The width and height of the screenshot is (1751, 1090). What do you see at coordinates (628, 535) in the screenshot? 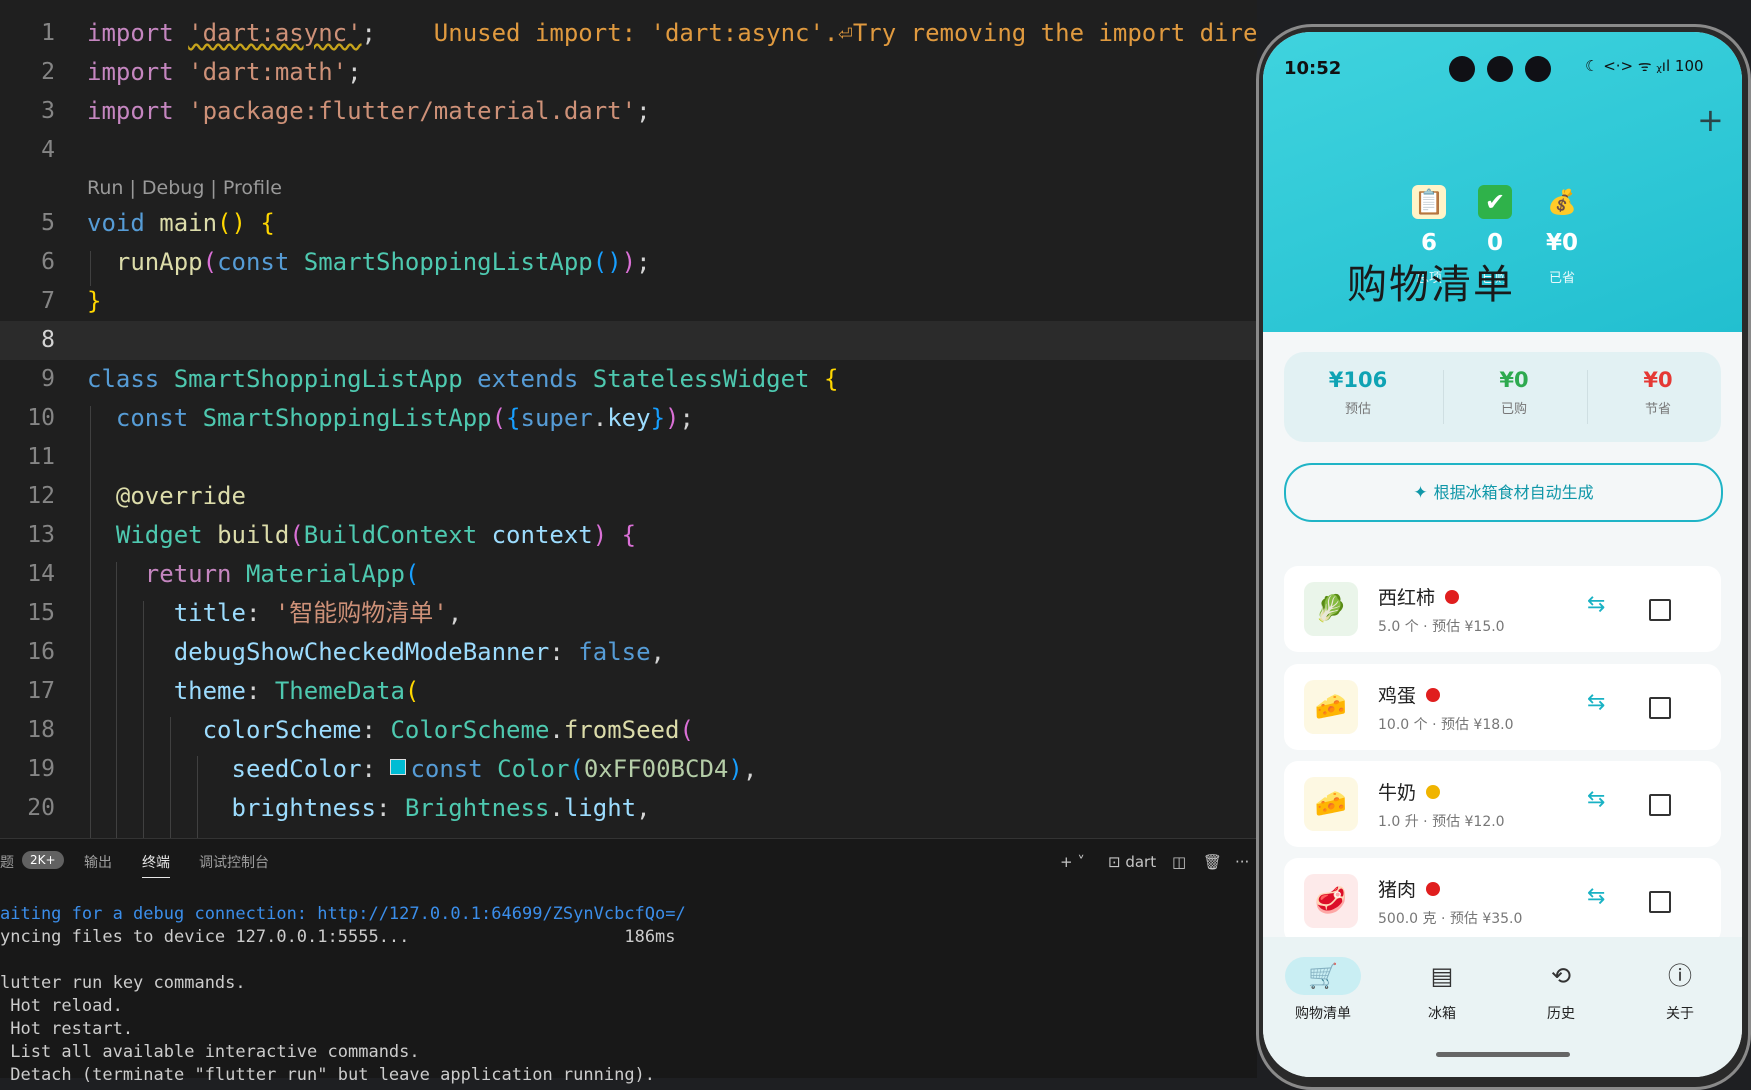
I see `code-line: 13 Widget build(BuildContext context) {` at bounding box center [628, 535].